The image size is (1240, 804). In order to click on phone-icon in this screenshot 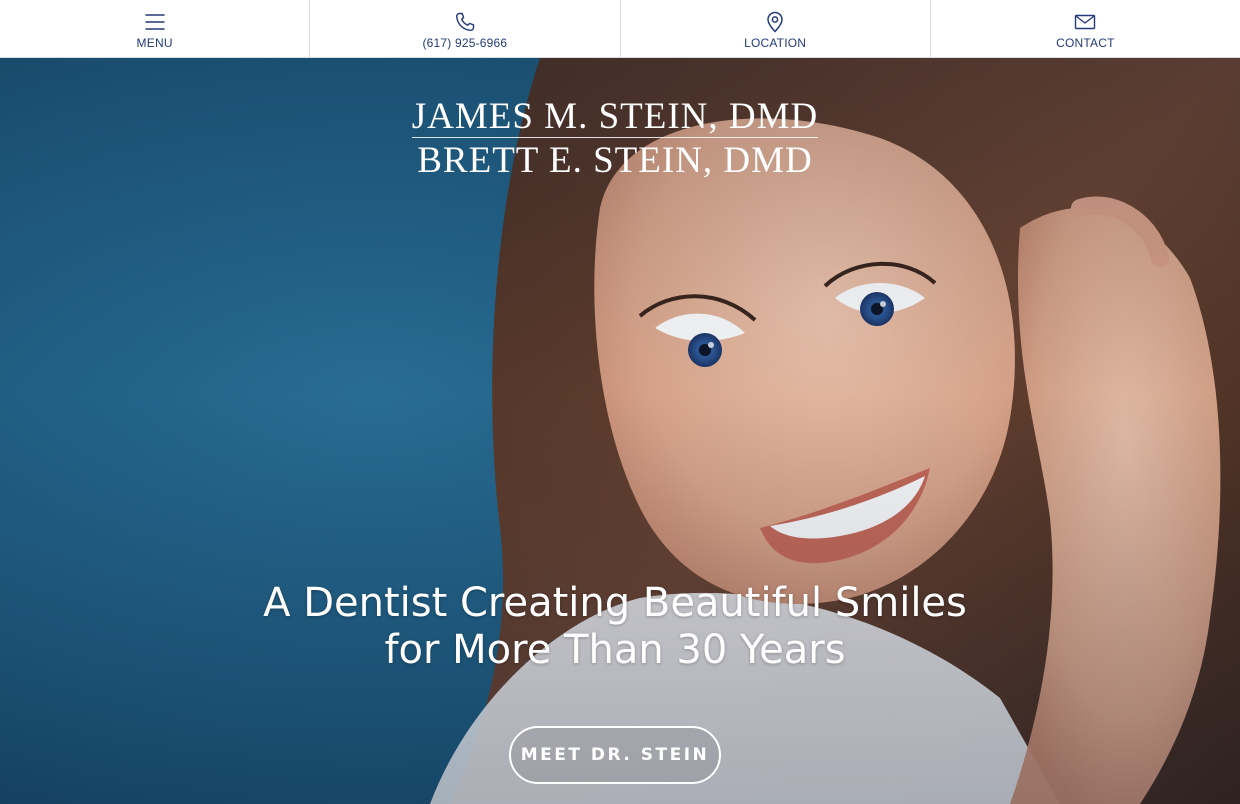, I will do `click(465, 22)`.